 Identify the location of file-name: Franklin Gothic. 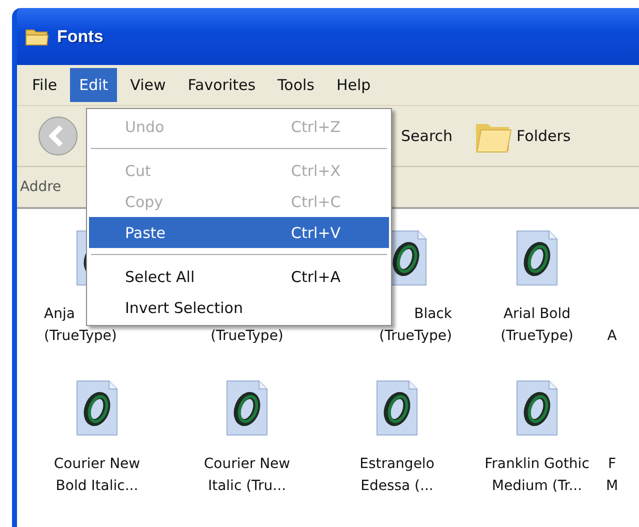
(537, 464).